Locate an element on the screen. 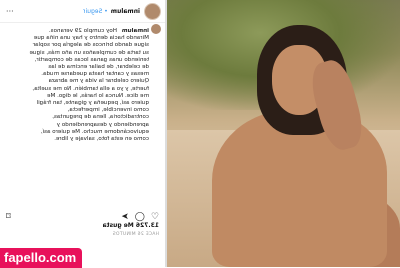 This screenshot has width=400, height=268. follow-button: • Seguir is located at coordinates (95, 11).